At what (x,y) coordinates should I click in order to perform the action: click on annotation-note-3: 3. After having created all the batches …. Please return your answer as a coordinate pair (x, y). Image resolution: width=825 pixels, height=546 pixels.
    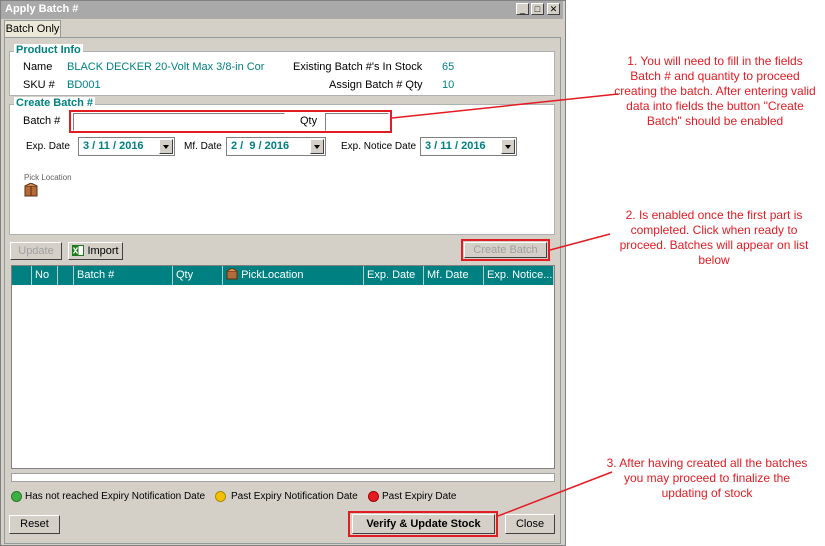
    Looking at the image, I should click on (707, 478).